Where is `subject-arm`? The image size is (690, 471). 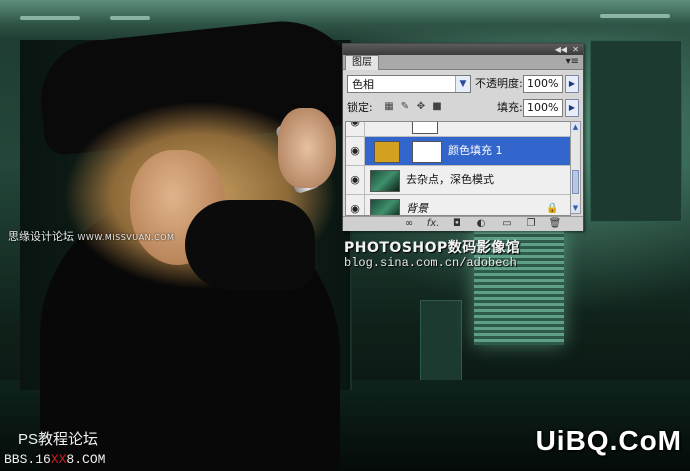 subject-arm is located at coordinates (250, 245).